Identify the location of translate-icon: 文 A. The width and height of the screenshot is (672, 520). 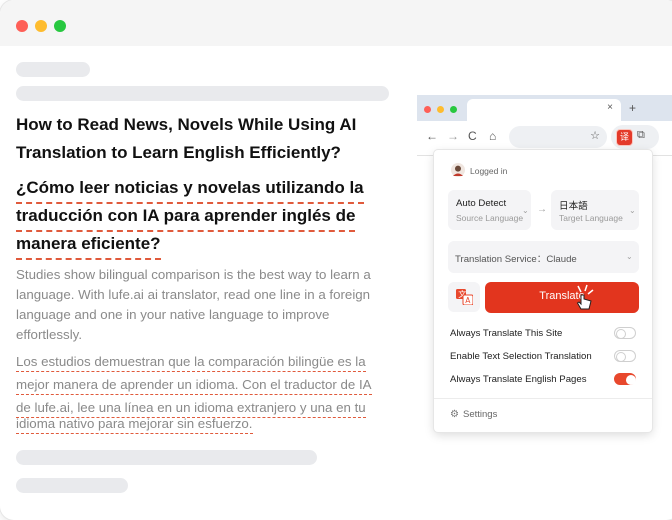
(464, 297).